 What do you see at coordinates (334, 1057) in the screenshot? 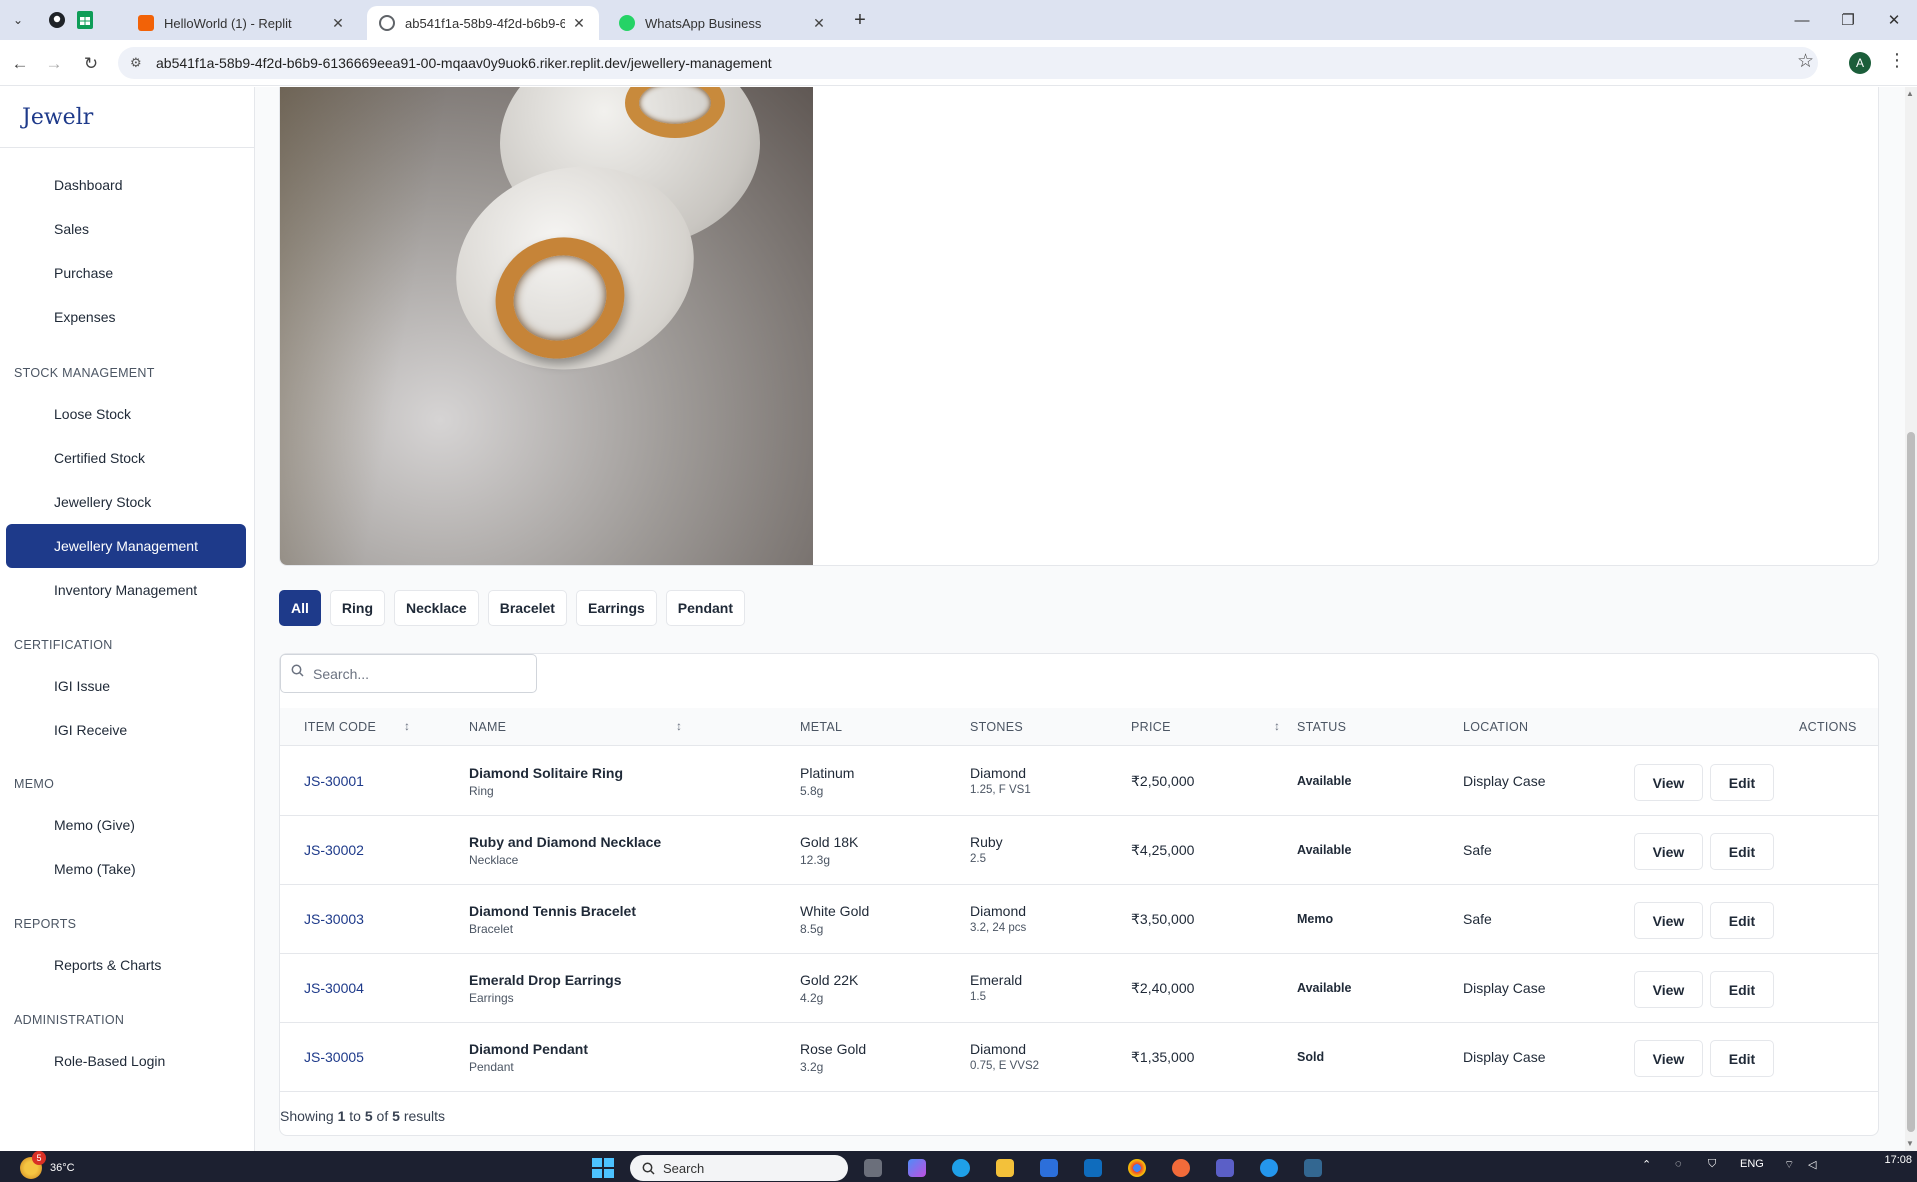
I see `item-code-link: JS-30005` at bounding box center [334, 1057].